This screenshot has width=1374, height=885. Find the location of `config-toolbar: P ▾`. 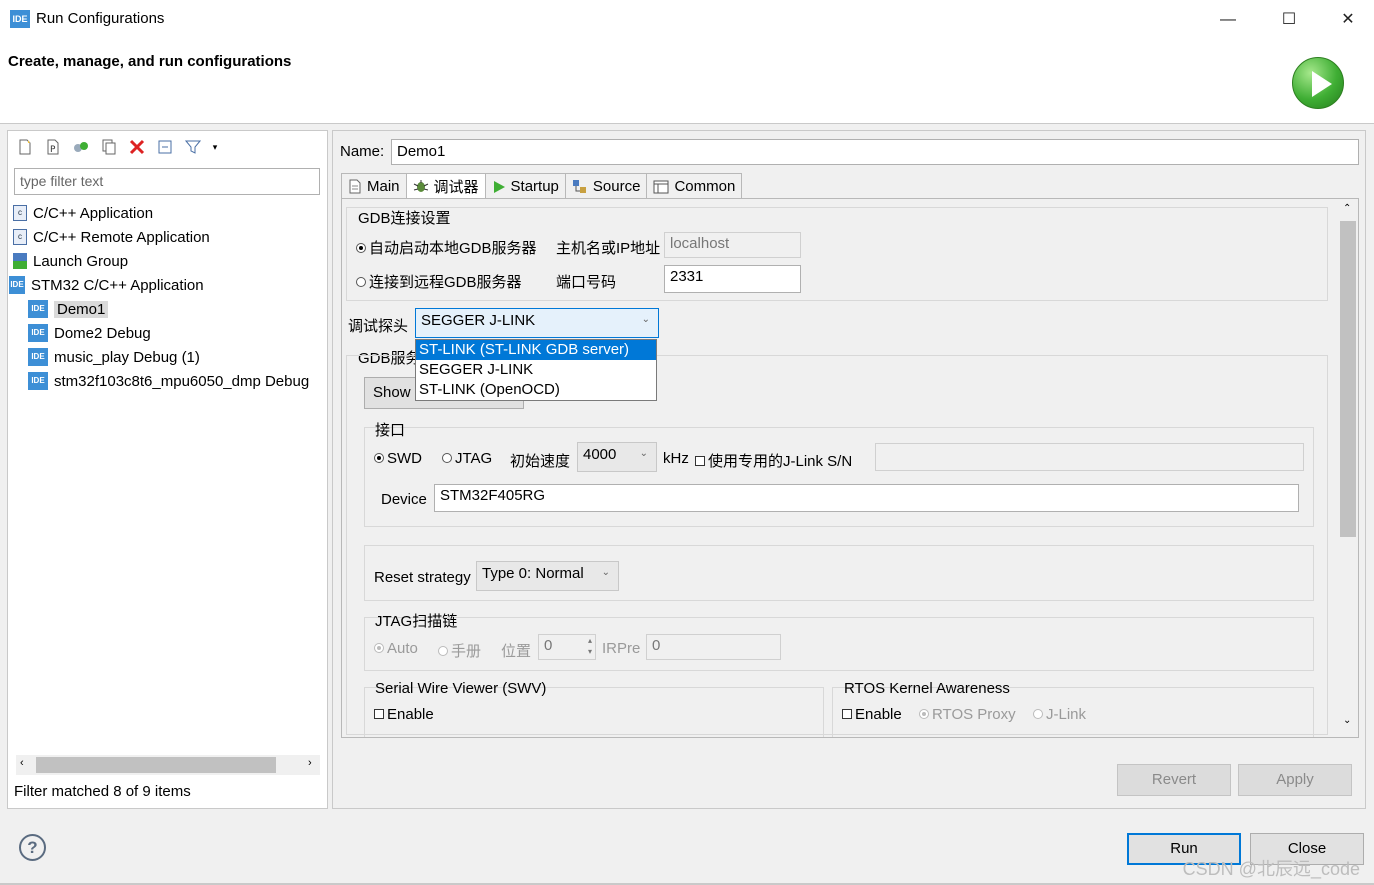

config-toolbar: P ▾ is located at coordinates (117, 147).